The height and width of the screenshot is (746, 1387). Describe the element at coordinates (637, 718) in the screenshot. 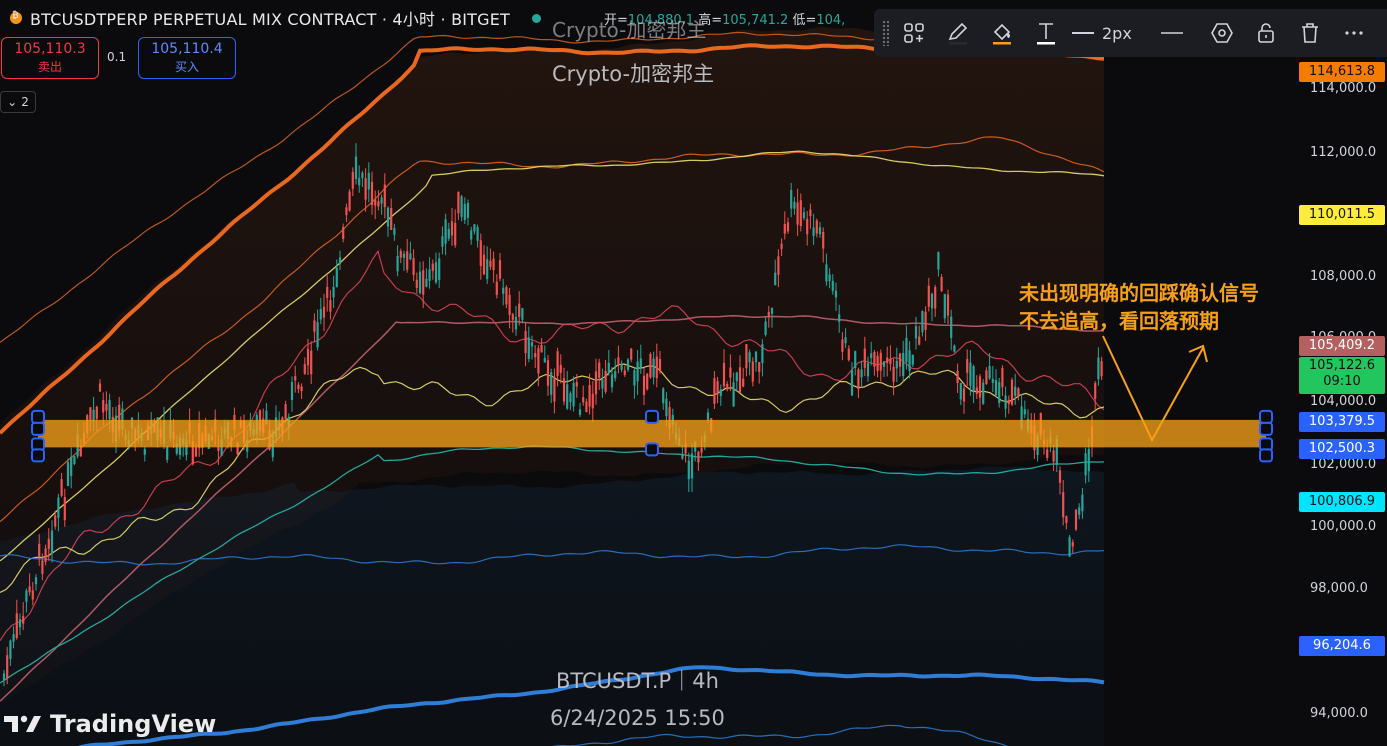

I see `watermark-datetime: 6/24/2025 15:50` at that location.